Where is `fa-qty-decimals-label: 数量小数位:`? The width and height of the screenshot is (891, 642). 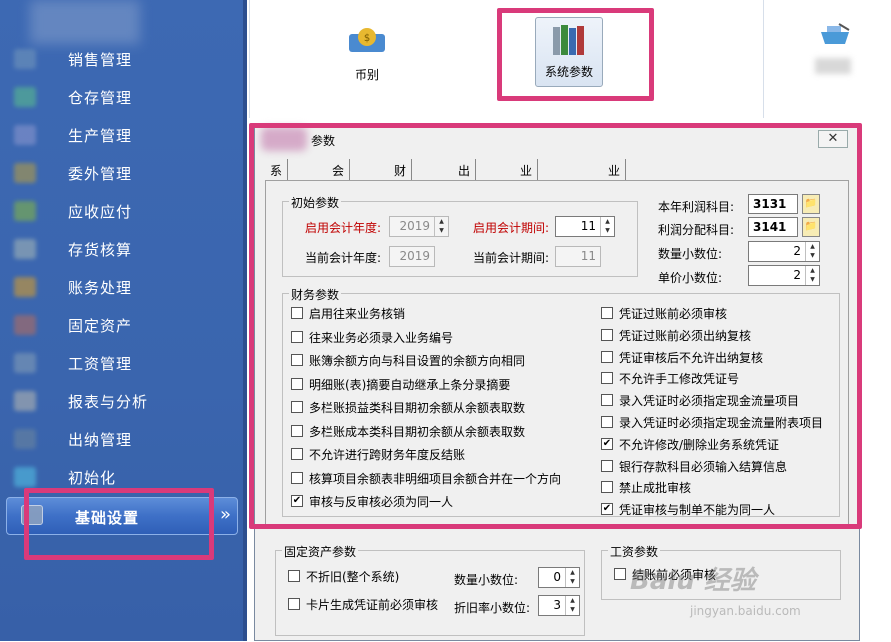 fa-qty-decimals-label: 数量小数位: is located at coordinates (486, 580).